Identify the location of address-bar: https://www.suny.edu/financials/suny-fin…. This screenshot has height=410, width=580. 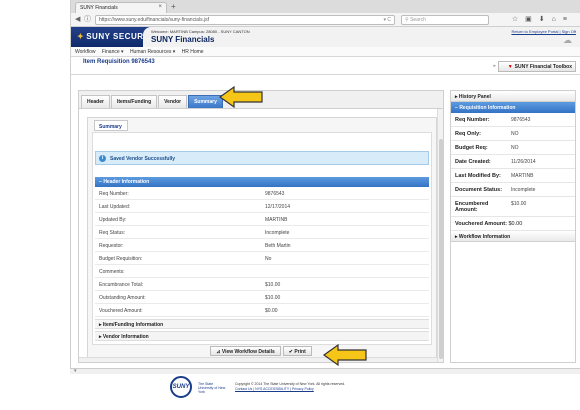
(245, 20).